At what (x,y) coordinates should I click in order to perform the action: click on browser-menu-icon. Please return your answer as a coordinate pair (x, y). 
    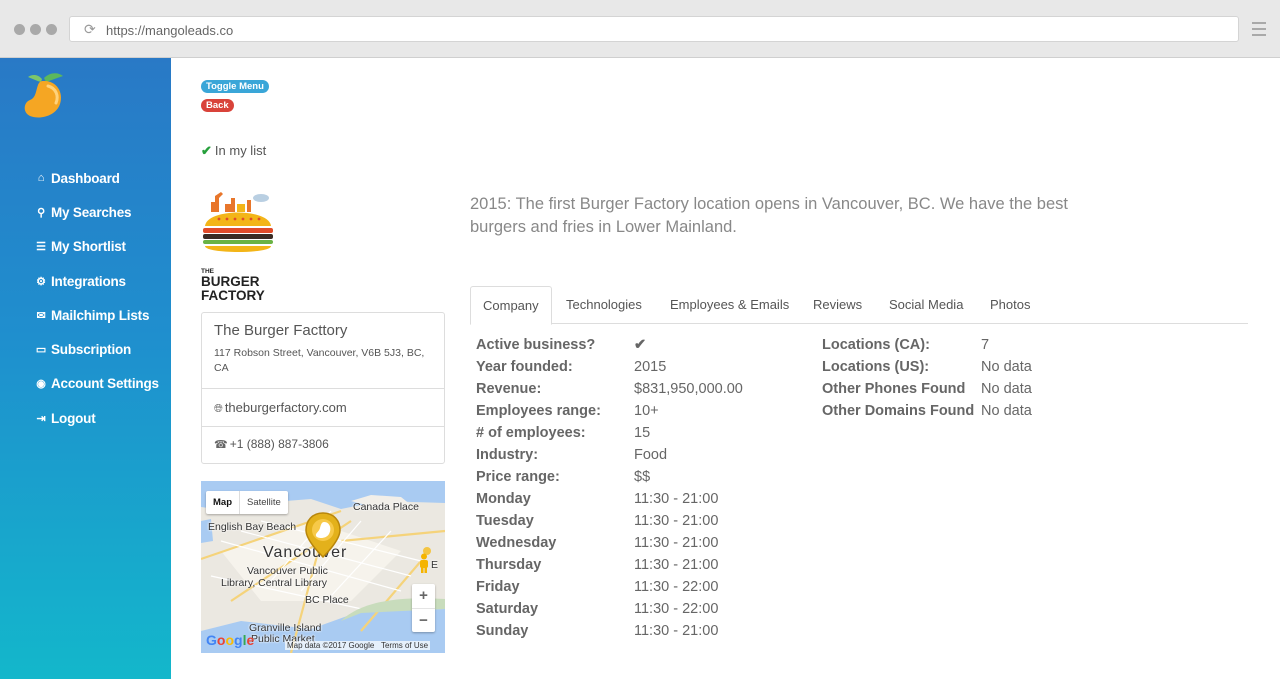
    Looking at the image, I should click on (1259, 31).